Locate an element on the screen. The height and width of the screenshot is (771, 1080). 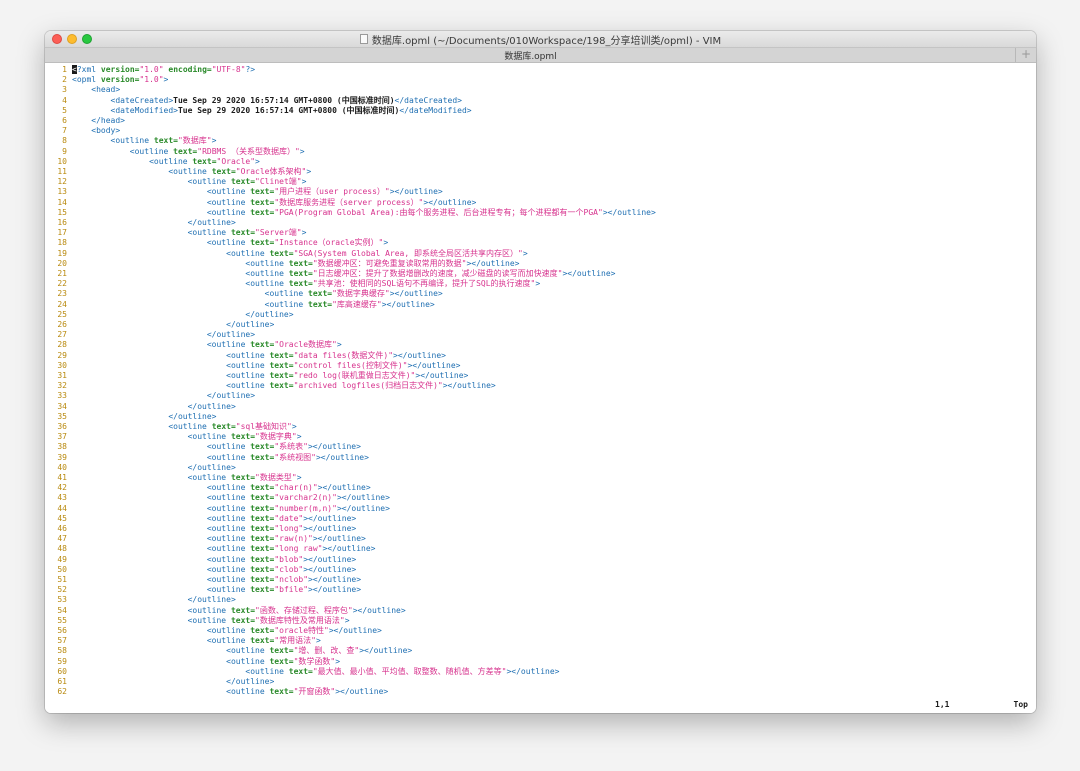
code-line: 35 </outline> is located at coordinates (130, 417).